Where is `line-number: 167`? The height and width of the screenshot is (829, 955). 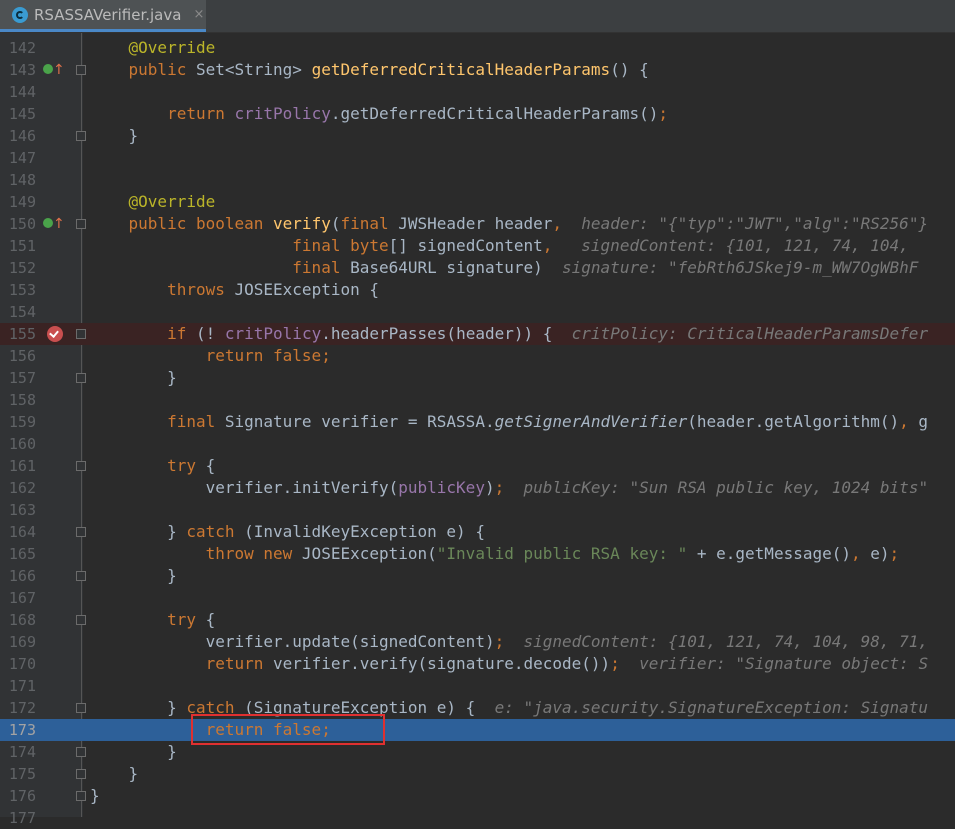 line-number: 167 is located at coordinates (18, 598).